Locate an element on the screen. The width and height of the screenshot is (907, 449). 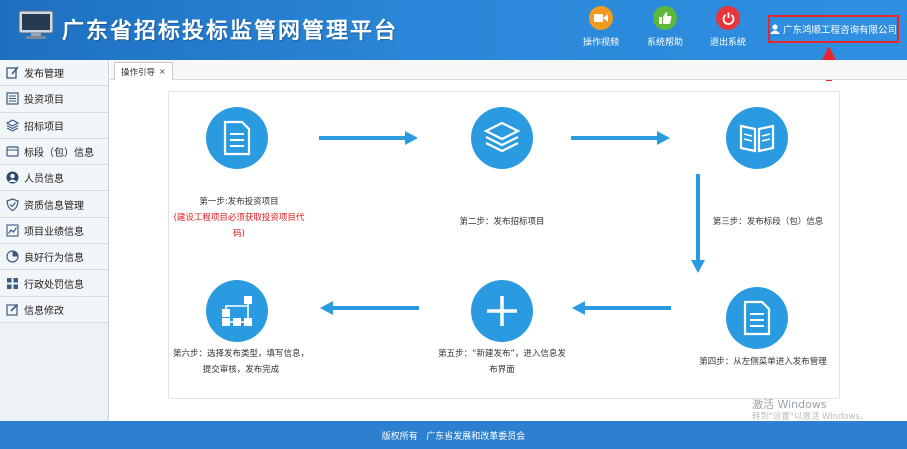
tab-close-icon: × is located at coordinates (162, 71).